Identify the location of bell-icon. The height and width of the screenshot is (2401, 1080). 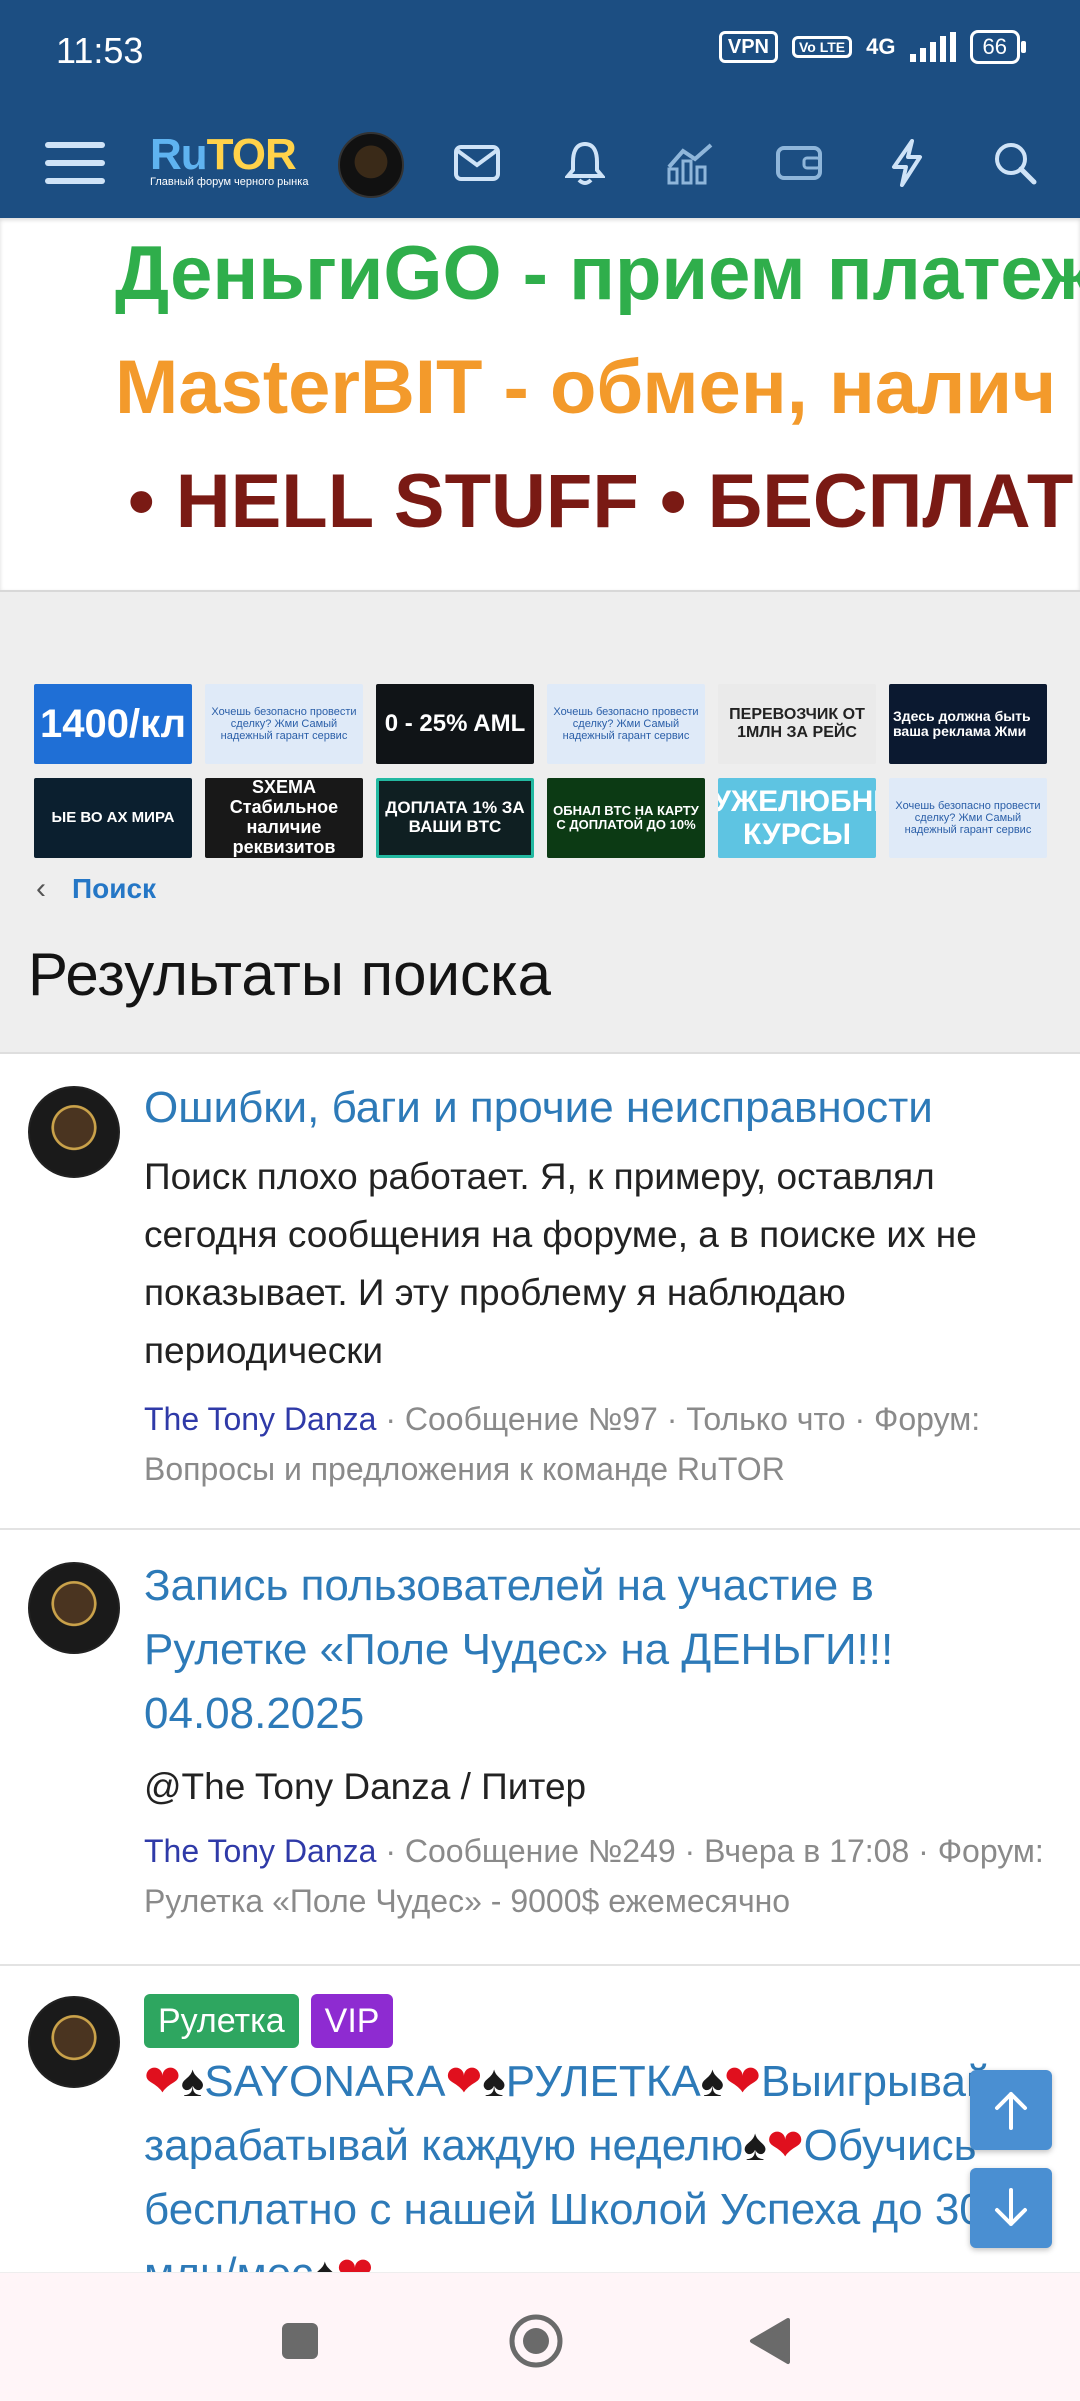
(585, 163).